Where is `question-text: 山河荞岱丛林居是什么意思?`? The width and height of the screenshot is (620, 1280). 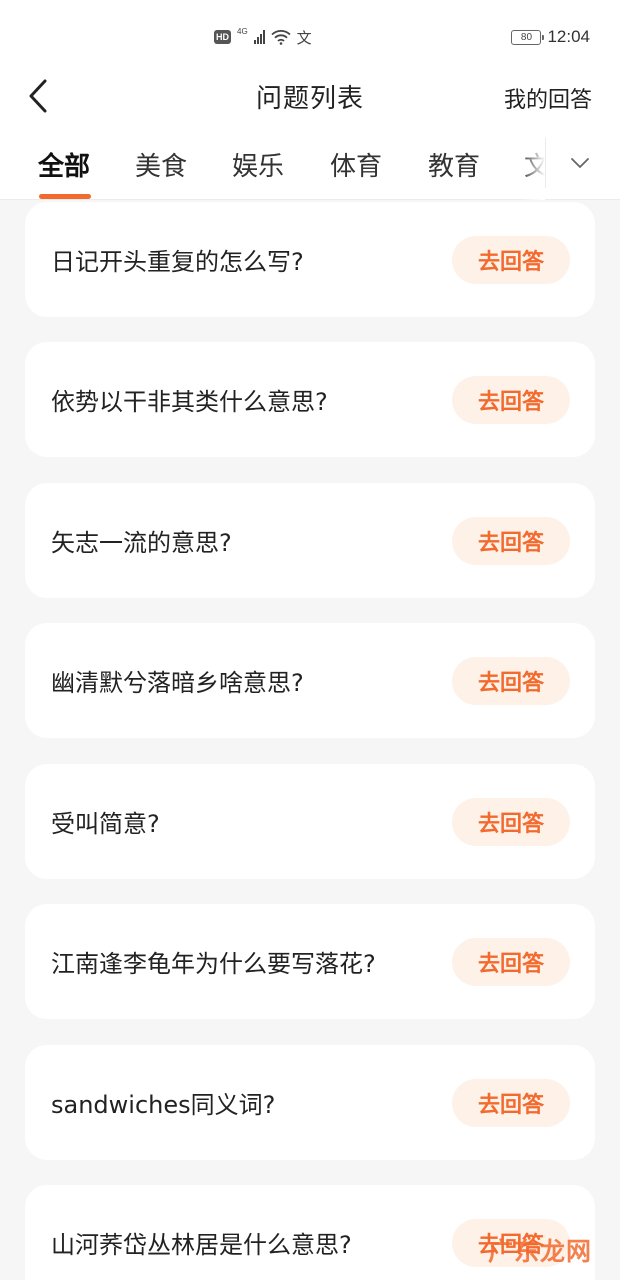 question-text: 山河荞岱丛林居是什么意思? is located at coordinates (201, 1245).